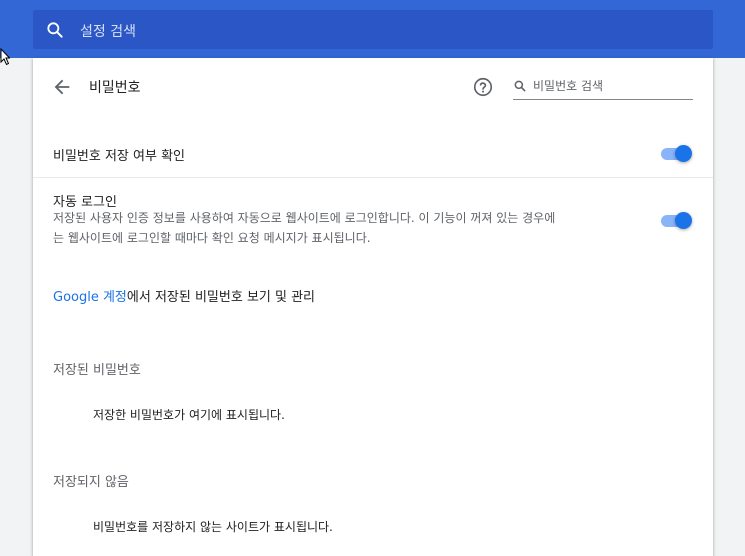 This screenshot has height=556, width=745. I want to click on top-toolbar: 설정 검색, so click(372, 29).